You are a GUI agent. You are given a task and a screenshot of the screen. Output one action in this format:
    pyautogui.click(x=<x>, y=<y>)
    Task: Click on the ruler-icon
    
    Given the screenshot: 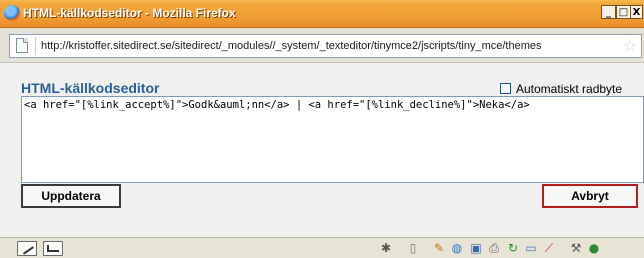 What is the action you would take?
    pyautogui.click(x=53, y=248)
    